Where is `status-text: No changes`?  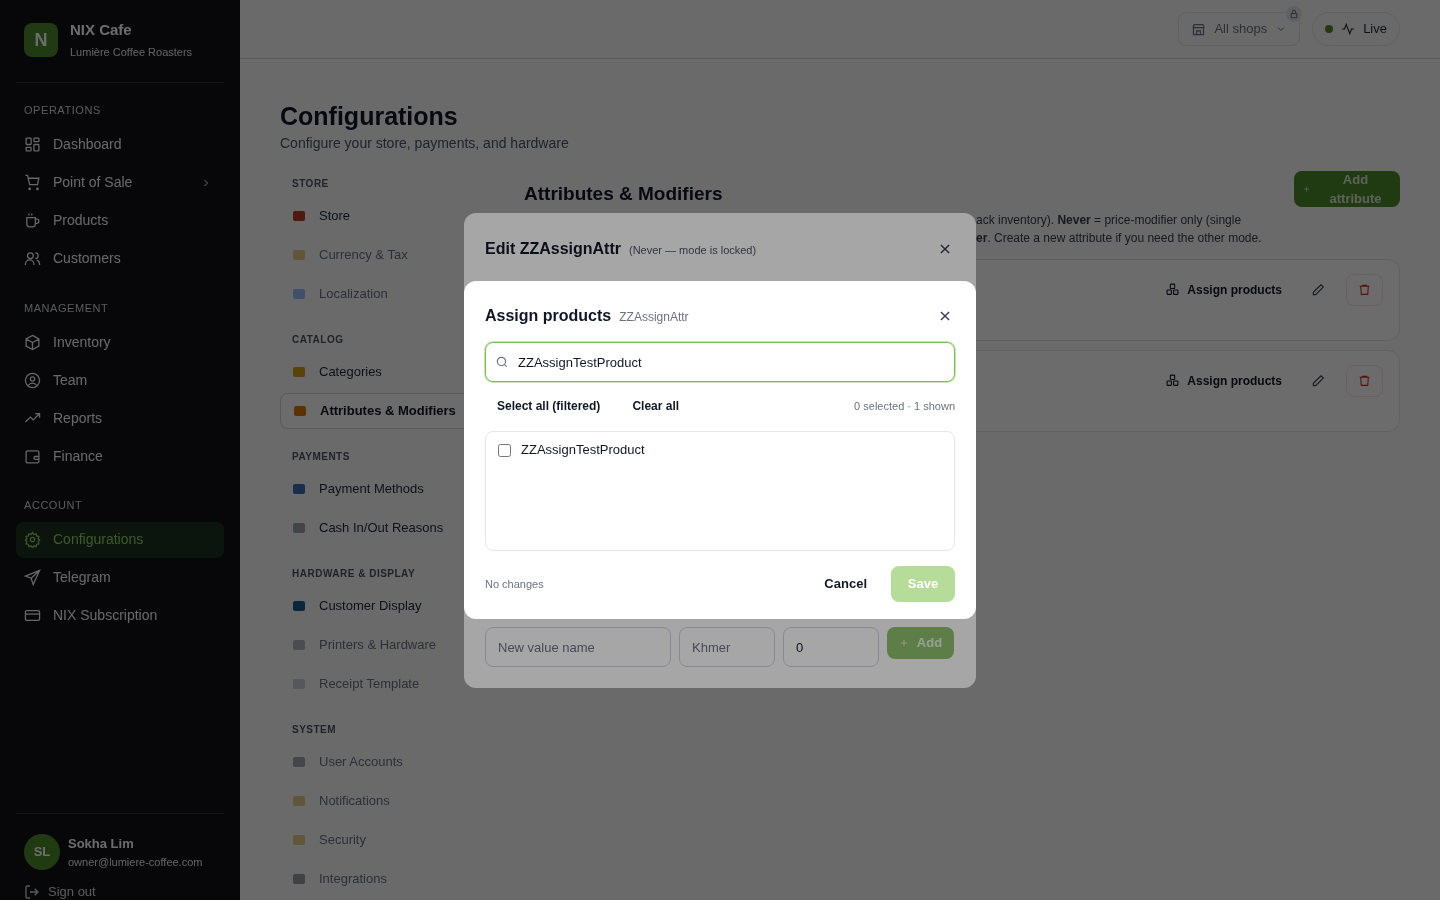
status-text: No changes is located at coordinates (514, 584).